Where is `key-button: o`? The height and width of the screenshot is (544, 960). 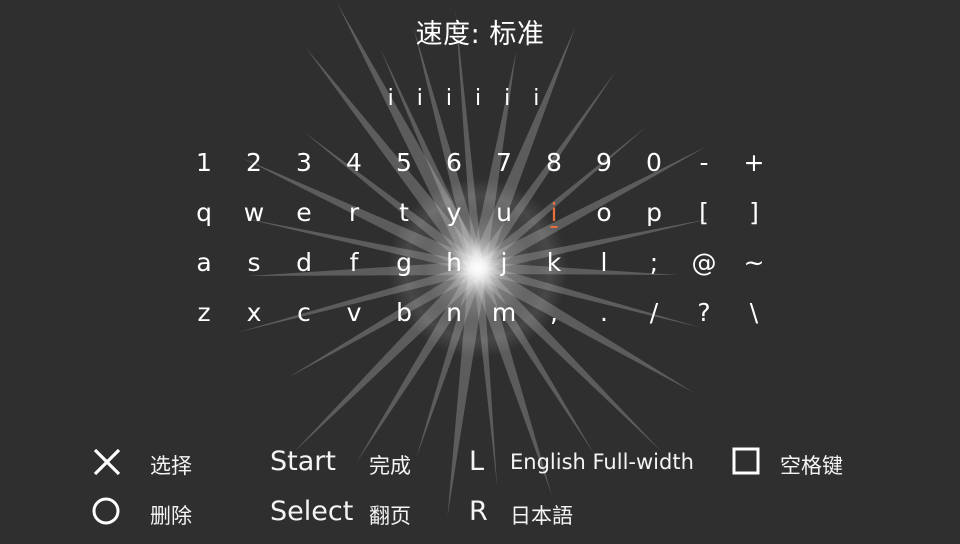
key-button: o is located at coordinates (604, 213).